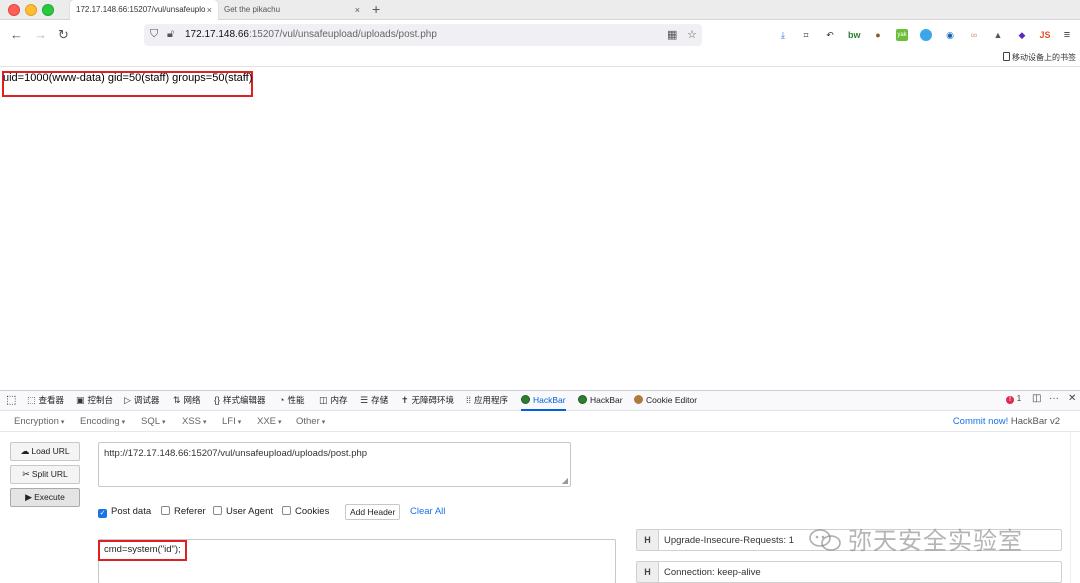 This screenshot has width=1080, height=583. What do you see at coordinates (487, 401) in the screenshot?
I see `tab-application: ⁞⁞ 应用程序` at bounding box center [487, 401].